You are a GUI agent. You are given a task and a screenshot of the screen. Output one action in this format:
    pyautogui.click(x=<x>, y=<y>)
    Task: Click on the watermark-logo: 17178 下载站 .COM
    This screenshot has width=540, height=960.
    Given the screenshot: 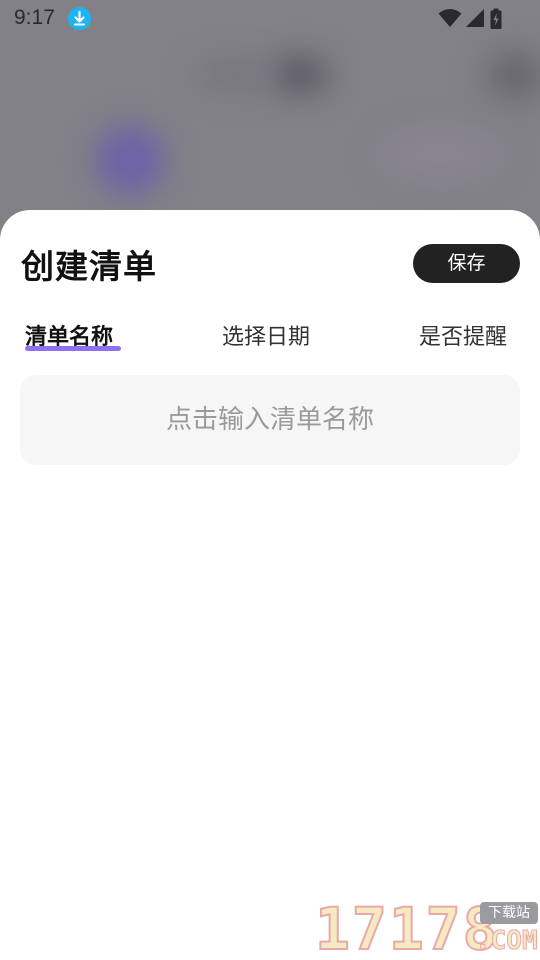 What is the action you would take?
    pyautogui.click(x=427, y=927)
    